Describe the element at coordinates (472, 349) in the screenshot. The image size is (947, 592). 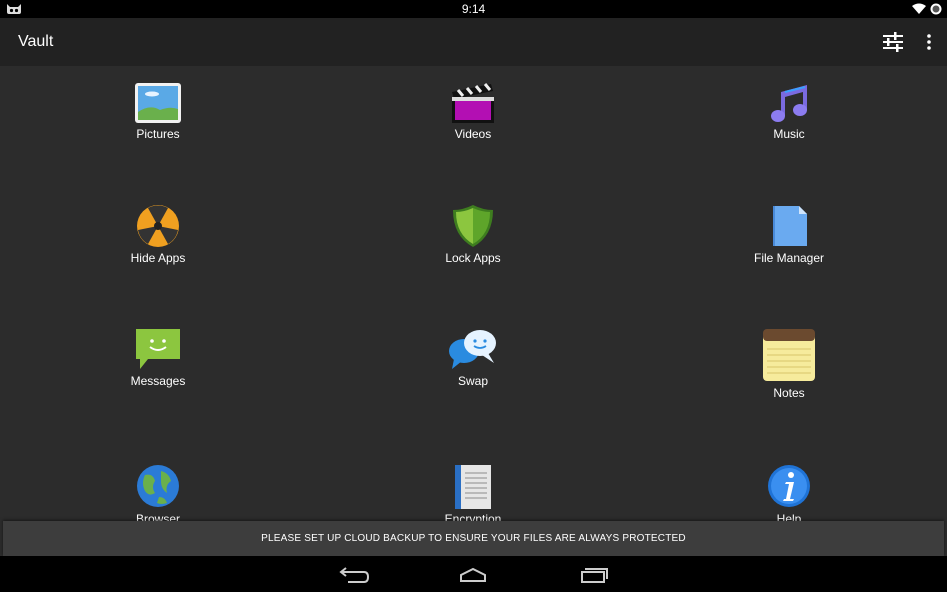
I see `swap-icon` at that location.